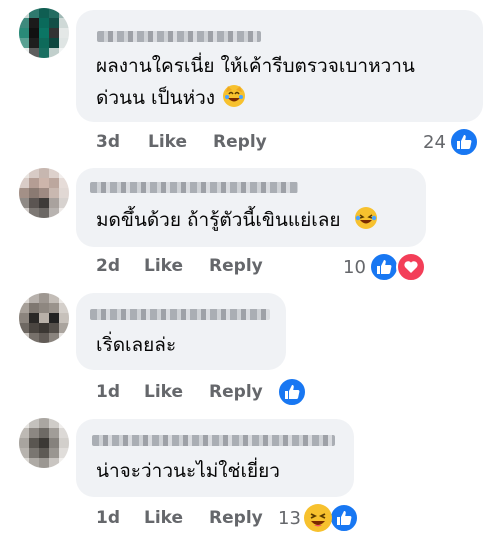 This screenshot has width=501, height=546. I want to click on comment-bubble: เริ่ดเลยล่ะ, so click(181, 331).